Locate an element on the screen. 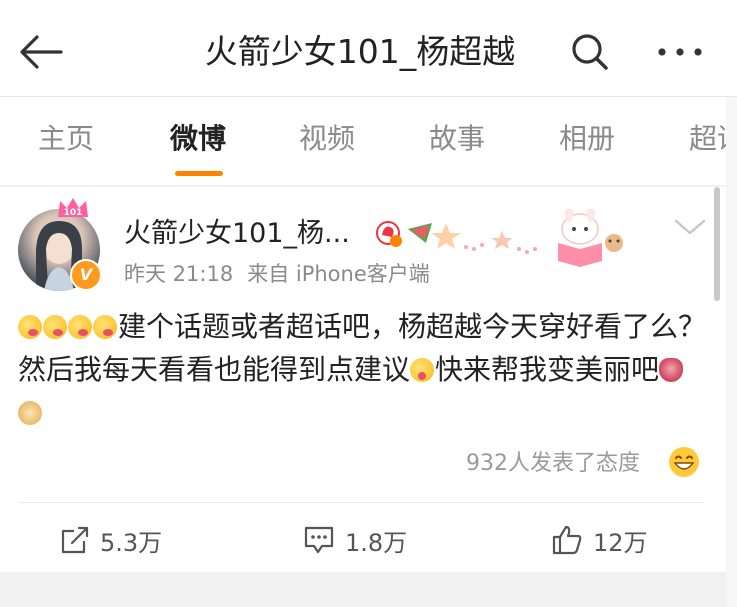  post-meta: 昨天 21:18 来自 iPhone客户端 is located at coordinates (284, 274).